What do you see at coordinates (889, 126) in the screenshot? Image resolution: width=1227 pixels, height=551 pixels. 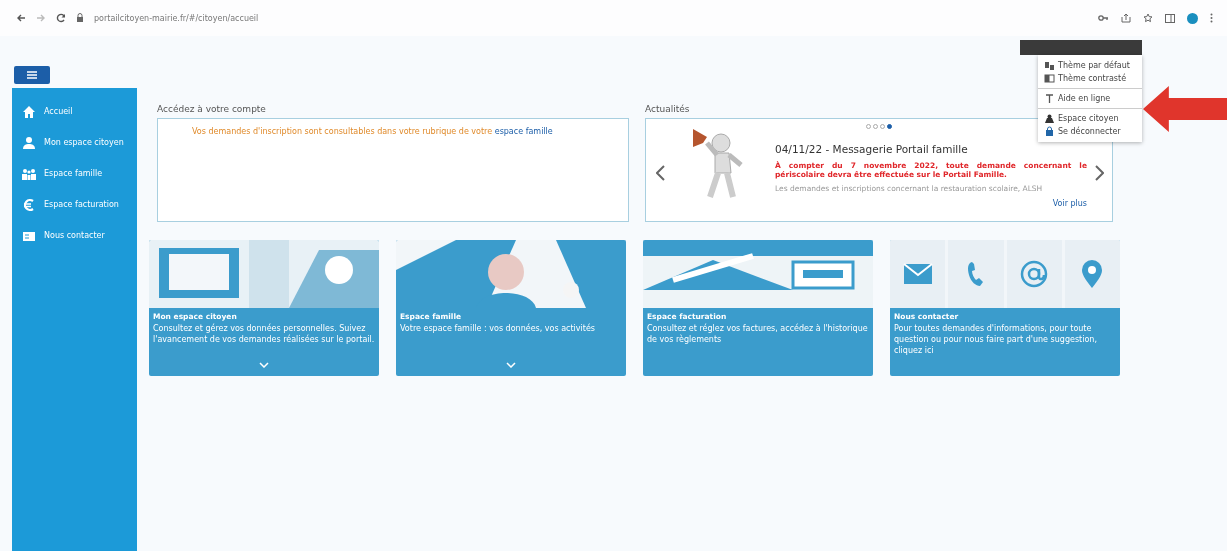 I see `carousel-dot` at bounding box center [889, 126].